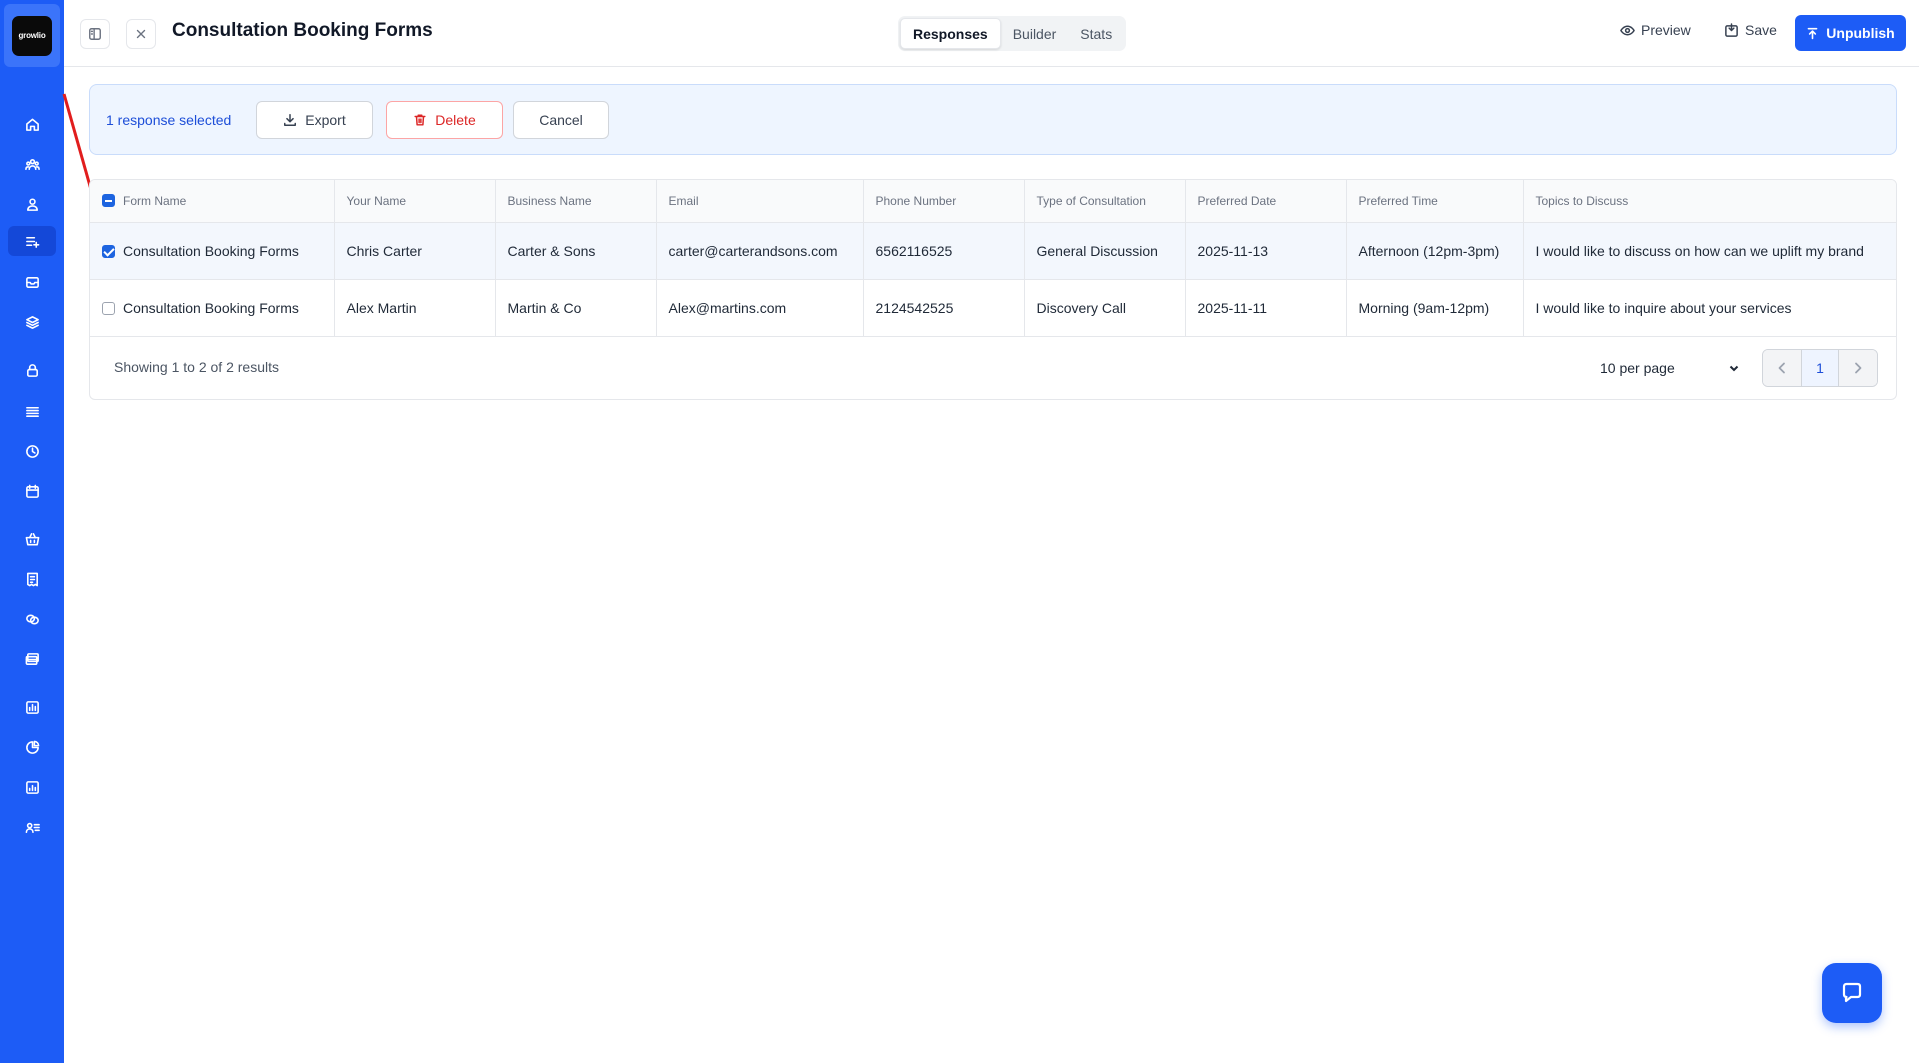  What do you see at coordinates (944, 201) in the screenshot?
I see `column-header: Phone Number` at bounding box center [944, 201].